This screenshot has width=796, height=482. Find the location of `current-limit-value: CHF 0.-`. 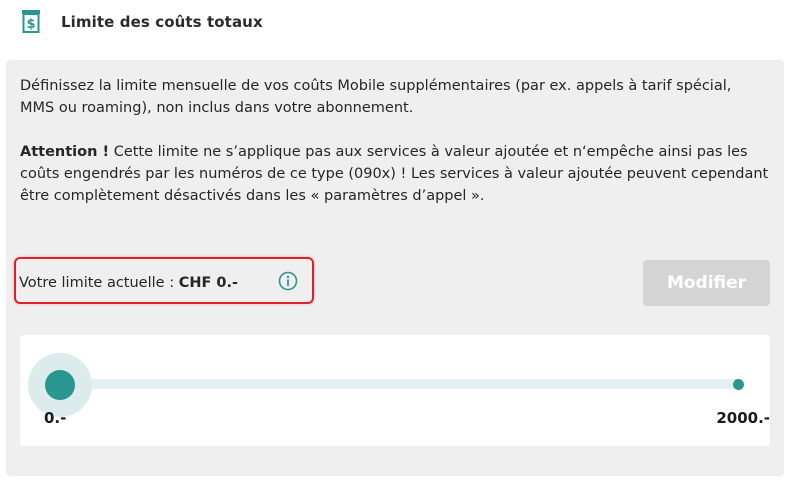

current-limit-value: CHF 0.- is located at coordinates (208, 283).